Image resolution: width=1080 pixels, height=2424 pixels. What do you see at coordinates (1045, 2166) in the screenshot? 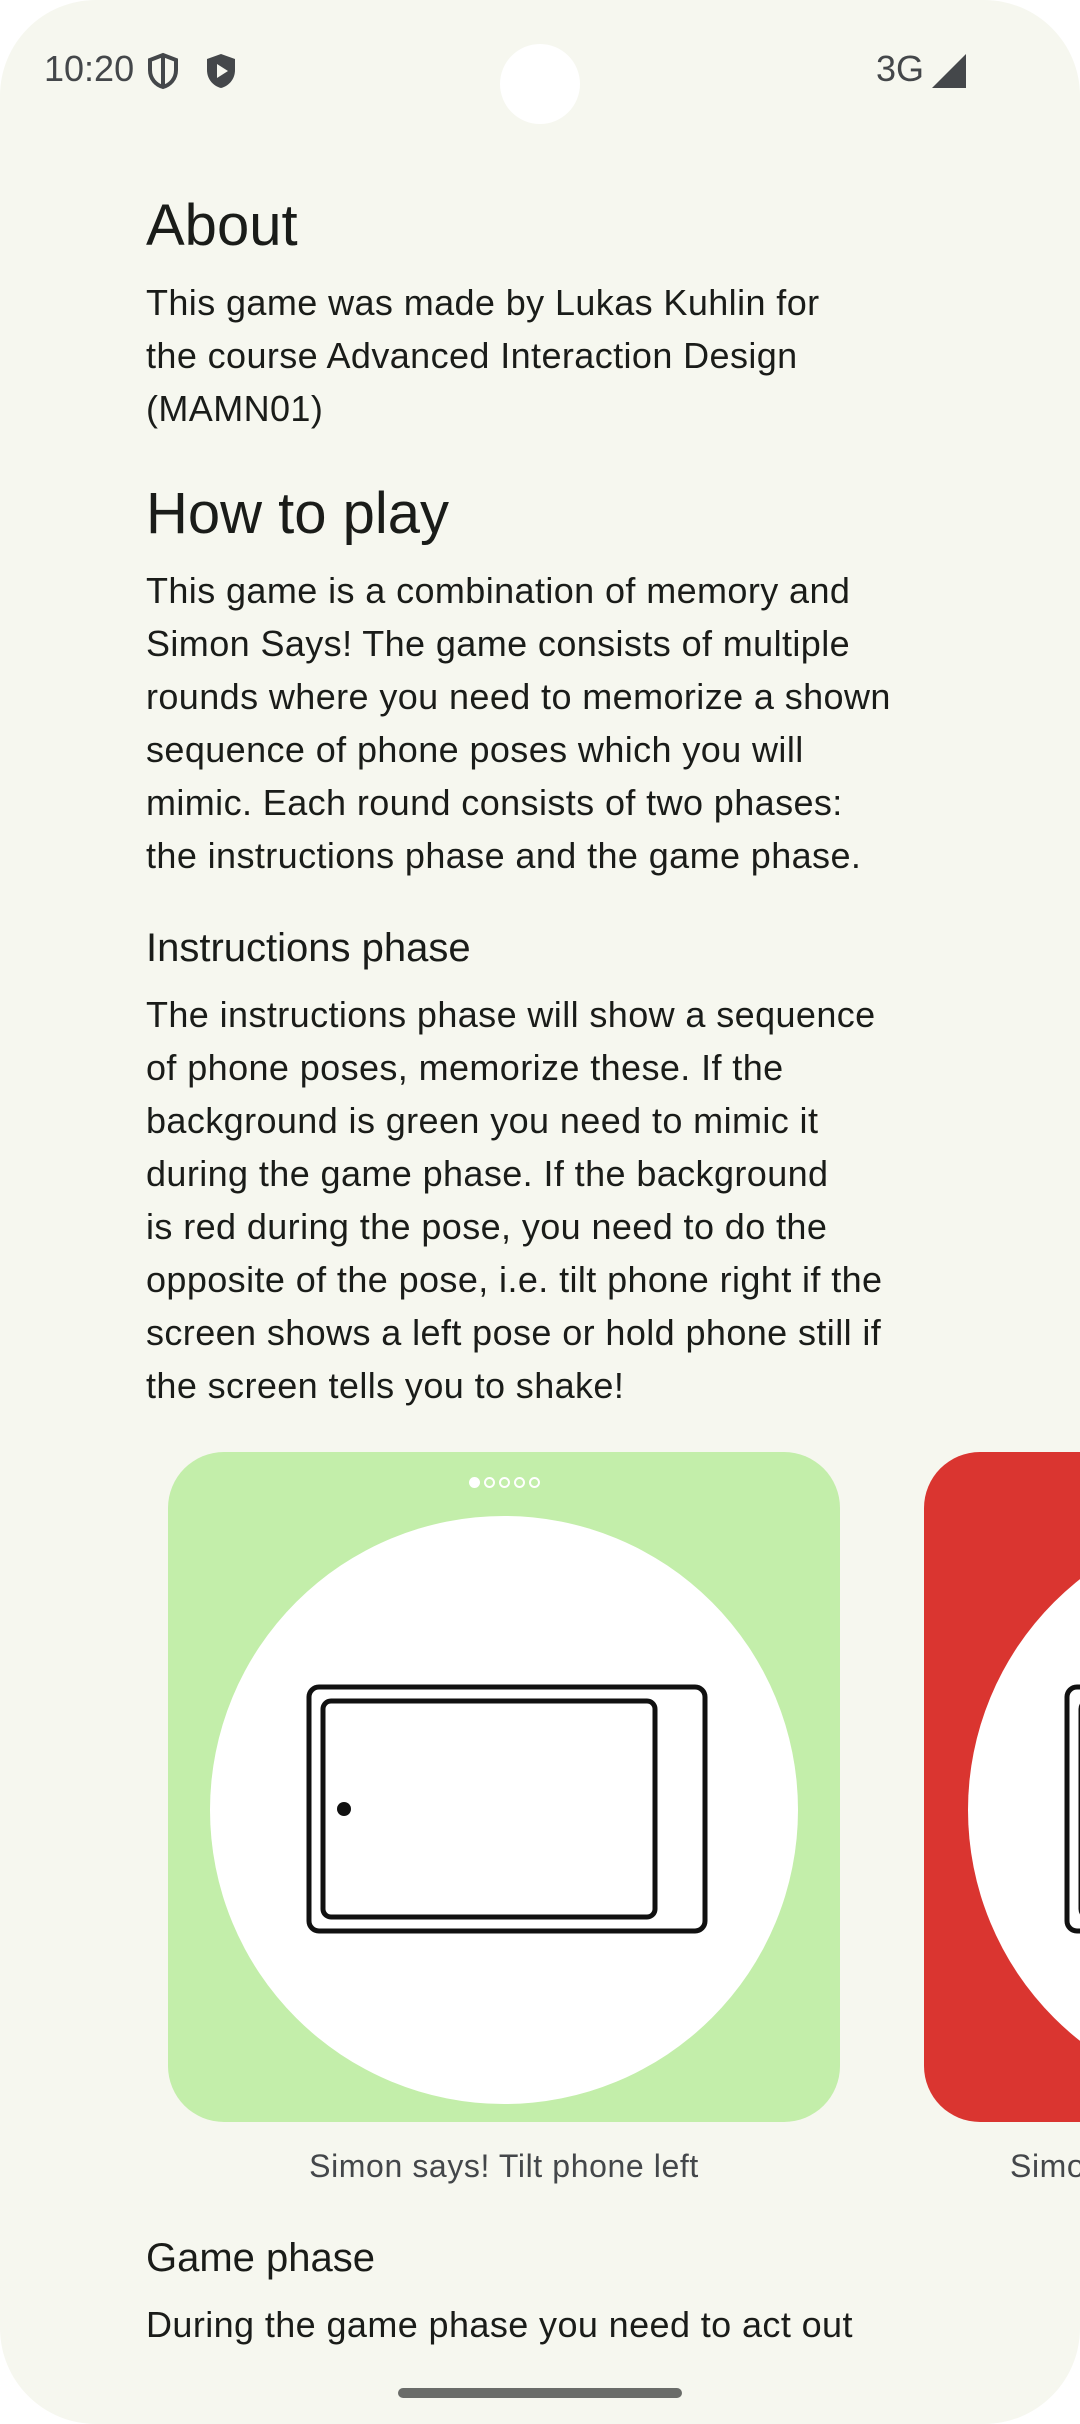
I see `slide-caption: Simo` at bounding box center [1045, 2166].